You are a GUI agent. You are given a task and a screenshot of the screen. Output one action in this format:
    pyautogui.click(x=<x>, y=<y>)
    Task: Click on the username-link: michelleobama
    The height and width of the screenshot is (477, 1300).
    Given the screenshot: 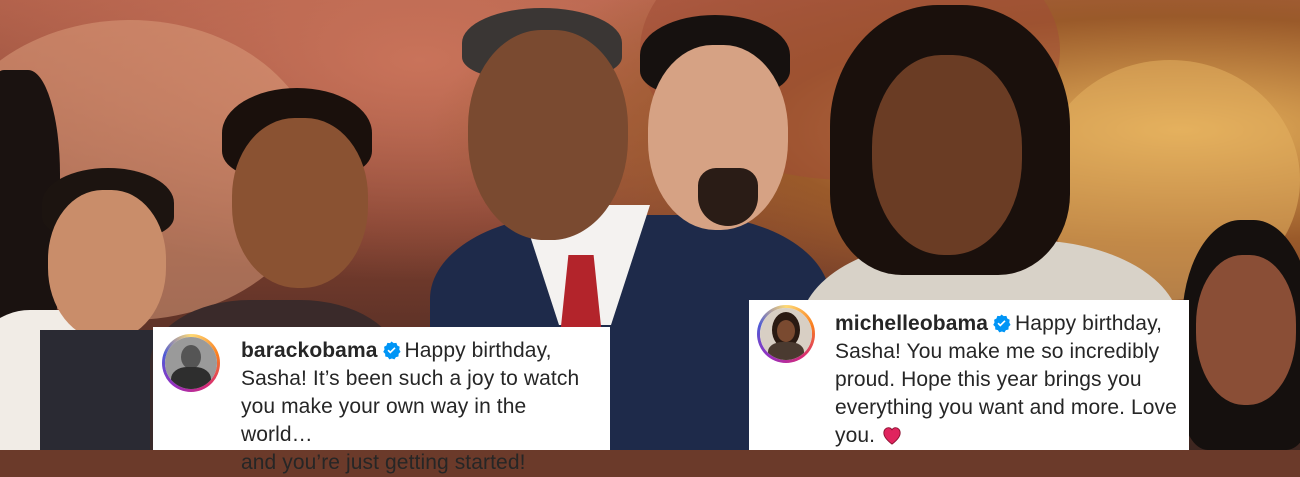 What is the action you would take?
    pyautogui.click(x=911, y=323)
    